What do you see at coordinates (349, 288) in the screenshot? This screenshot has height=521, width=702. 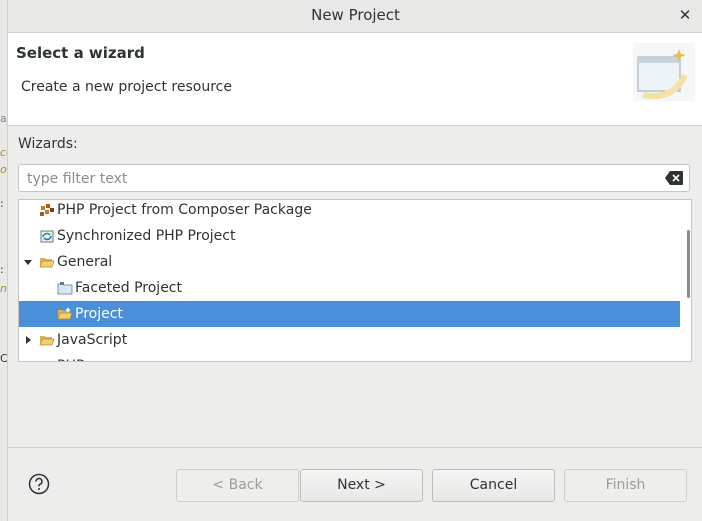 I see `tree-item-faceted-project: Faceted Project` at bounding box center [349, 288].